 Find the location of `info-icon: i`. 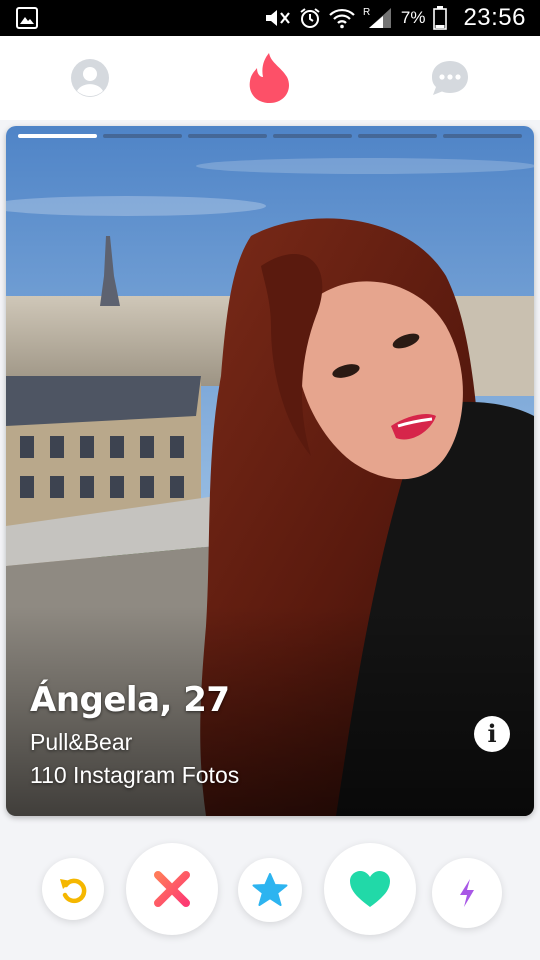

info-icon: i is located at coordinates (492, 733).